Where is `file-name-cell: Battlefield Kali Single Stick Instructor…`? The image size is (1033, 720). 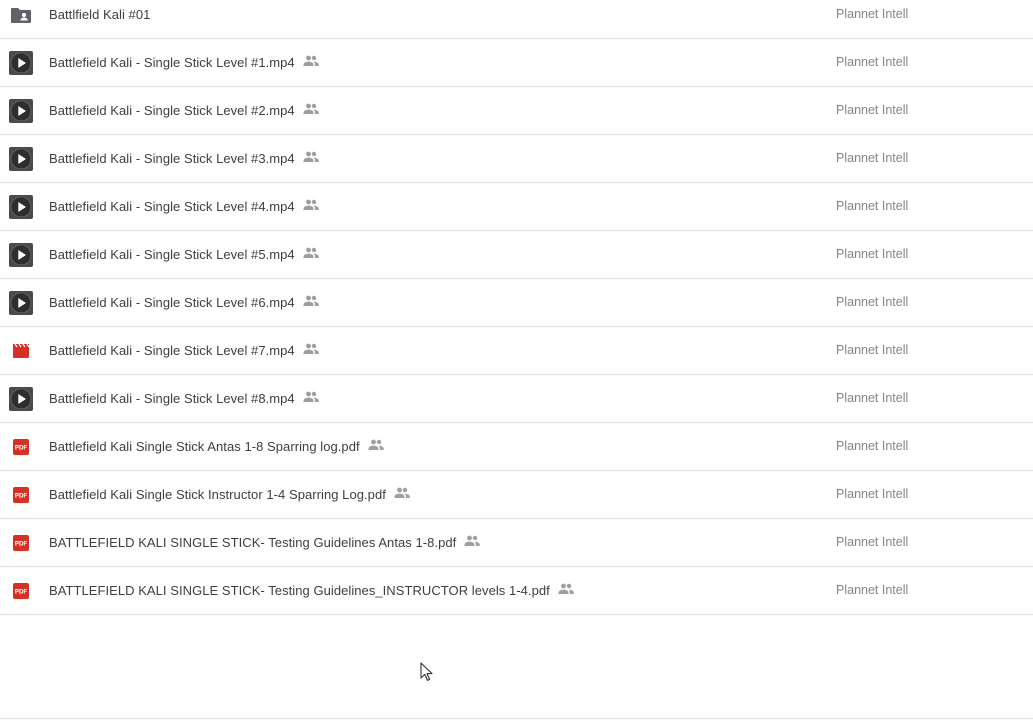
file-name-cell: Battlefield Kali Single Stick Instructor… is located at coordinates (229, 494).